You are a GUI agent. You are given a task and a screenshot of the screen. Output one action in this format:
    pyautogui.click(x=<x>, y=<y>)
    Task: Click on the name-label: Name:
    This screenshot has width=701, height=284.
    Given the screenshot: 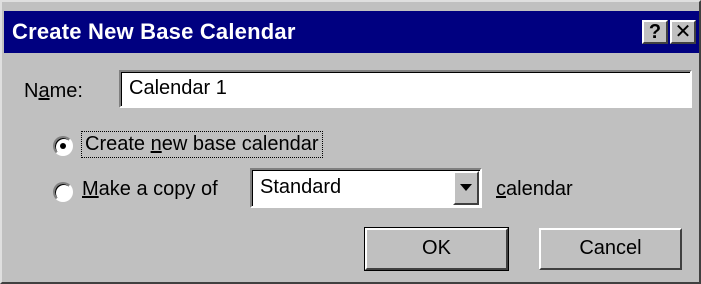 What is the action you would take?
    pyautogui.click(x=53, y=91)
    